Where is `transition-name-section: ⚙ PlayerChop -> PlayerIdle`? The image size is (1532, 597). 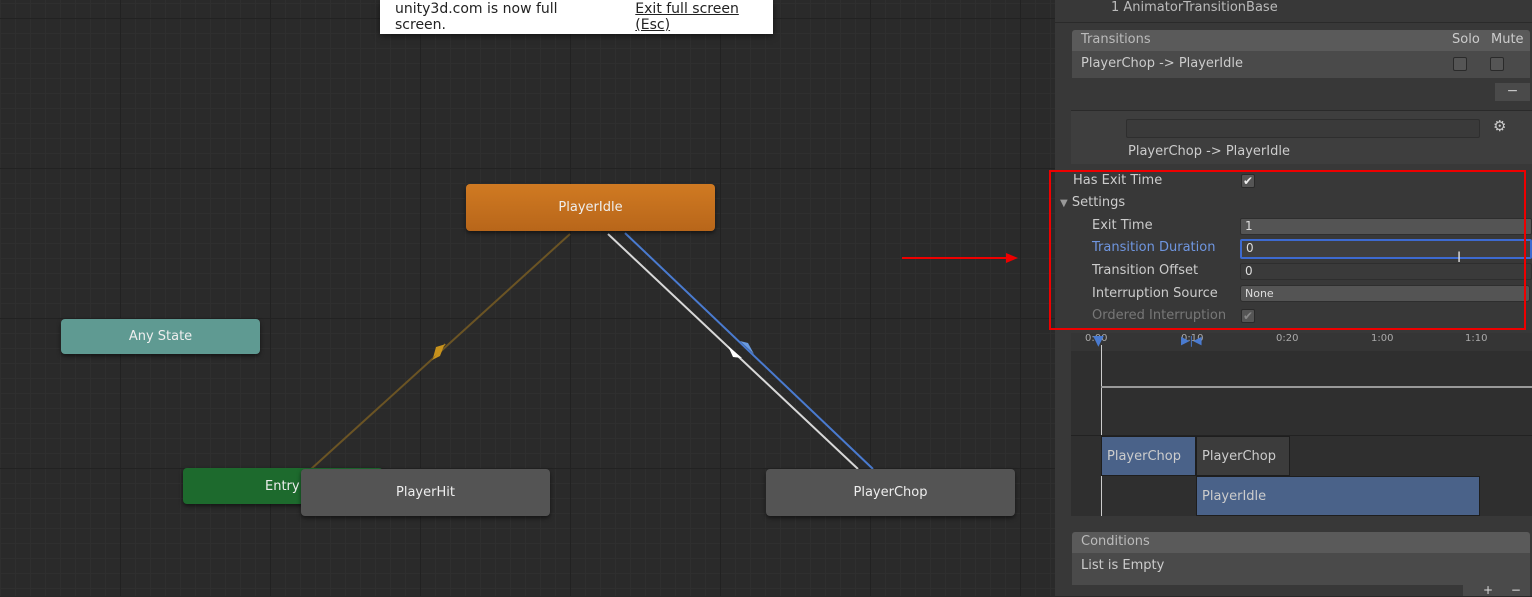 transition-name-section: ⚙ PlayerChop -> PlayerIdle is located at coordinates (1301, 137).